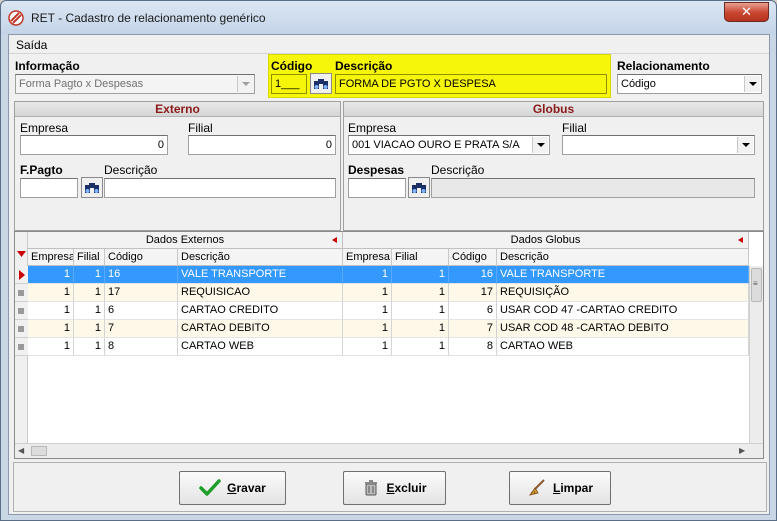 The image size is (777, 521). Describe the element at coordinates (289, 84) in the screenshot. I see `codigo-input: 1___` at that location.